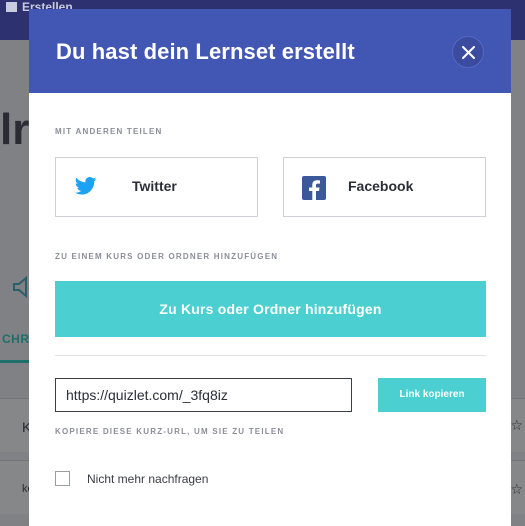 Image resolution: width=525 pixels, height=526 pixels. I want to click on close-icon, so click(468, 52).